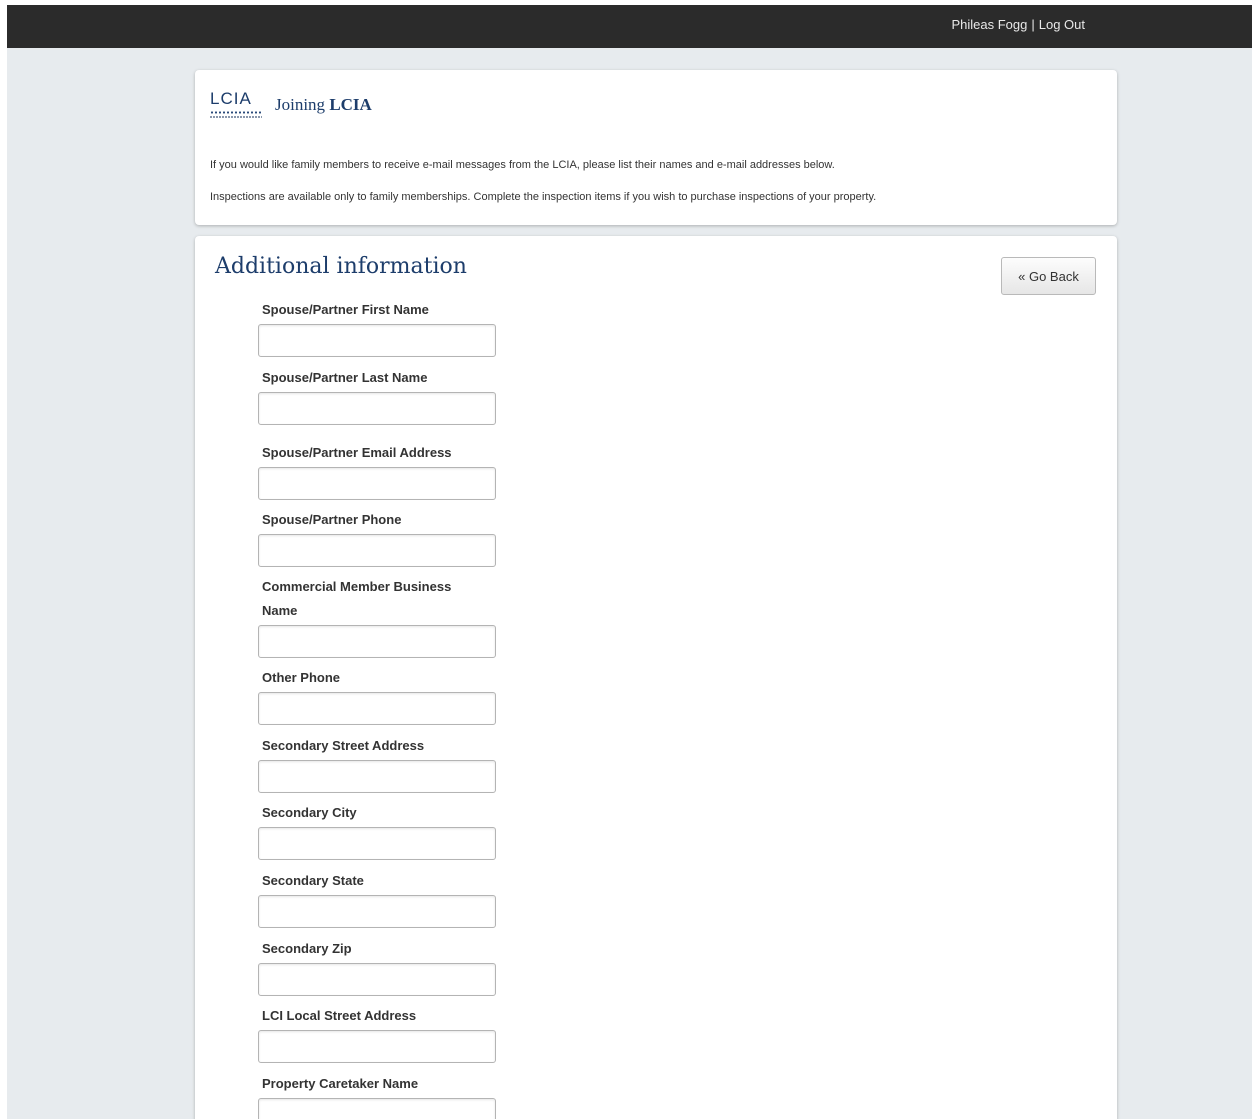 The width and height of the screenshot is (1252, 1119). Describe the element at coordinates (301, 677) in the screenshot. I see `field-label: Other Phone` at that location.